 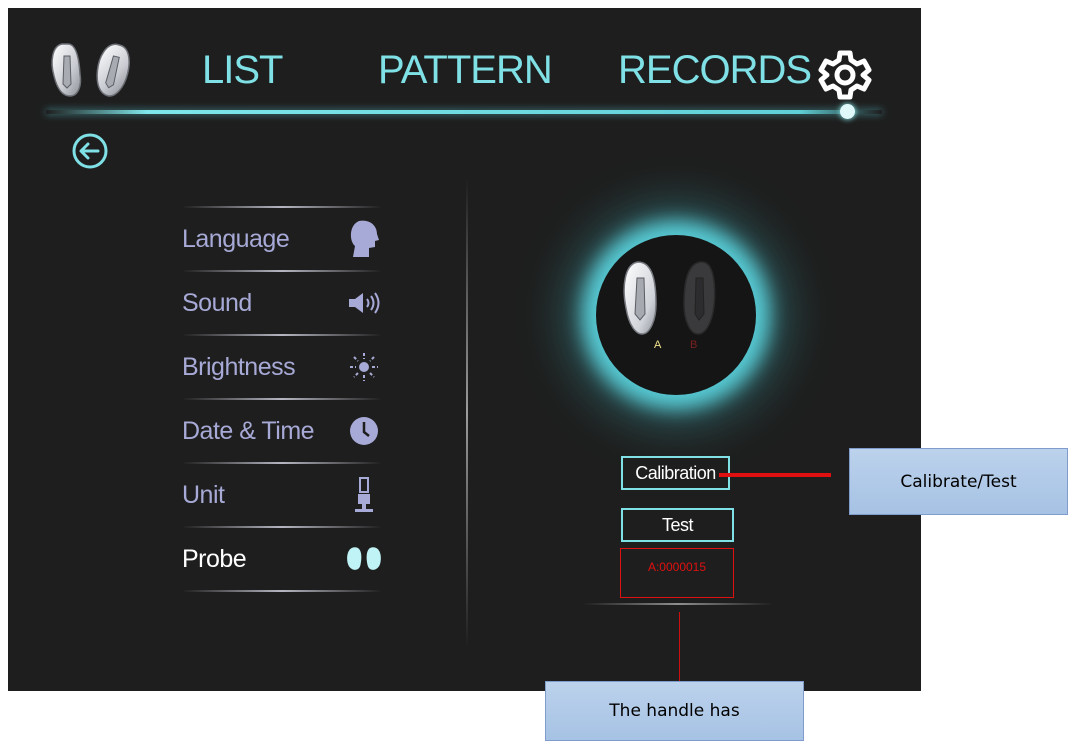 I want to click on test-button: Test, so click(x=677, y=525).